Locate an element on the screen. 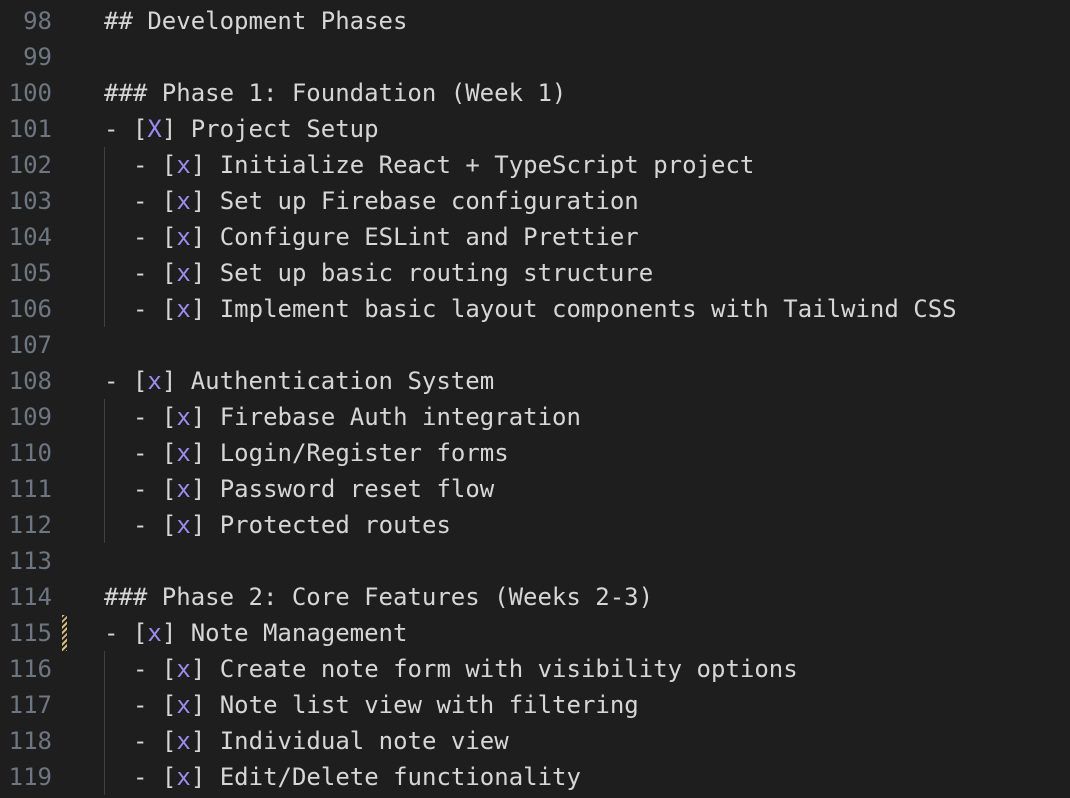 This screenshot has height=798, width=1070. modified-line-marker is located at coordinates (64, 633).